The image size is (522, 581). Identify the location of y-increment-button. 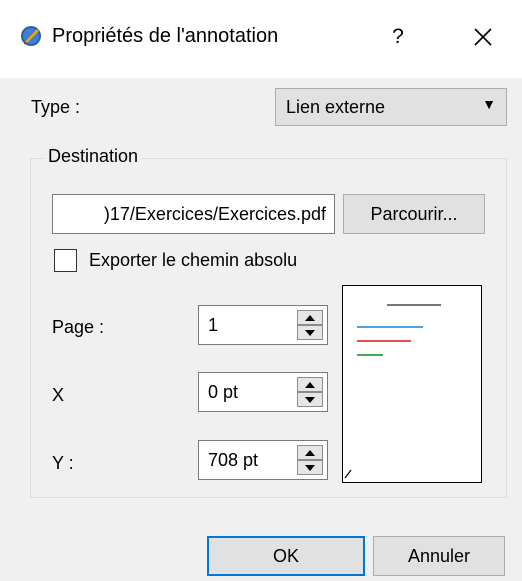
(310, 452).